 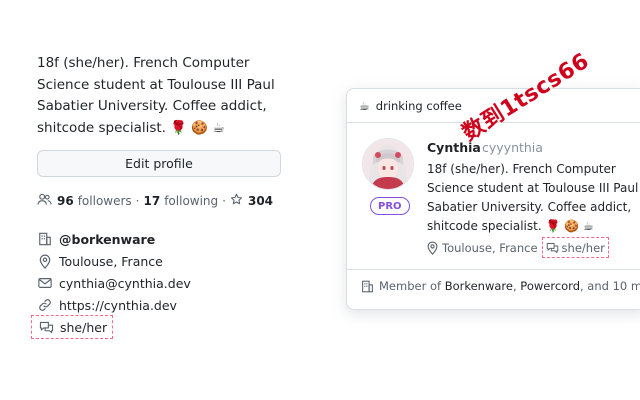 I want to click on pro-badge: PRO, so click(x=390, y=206).